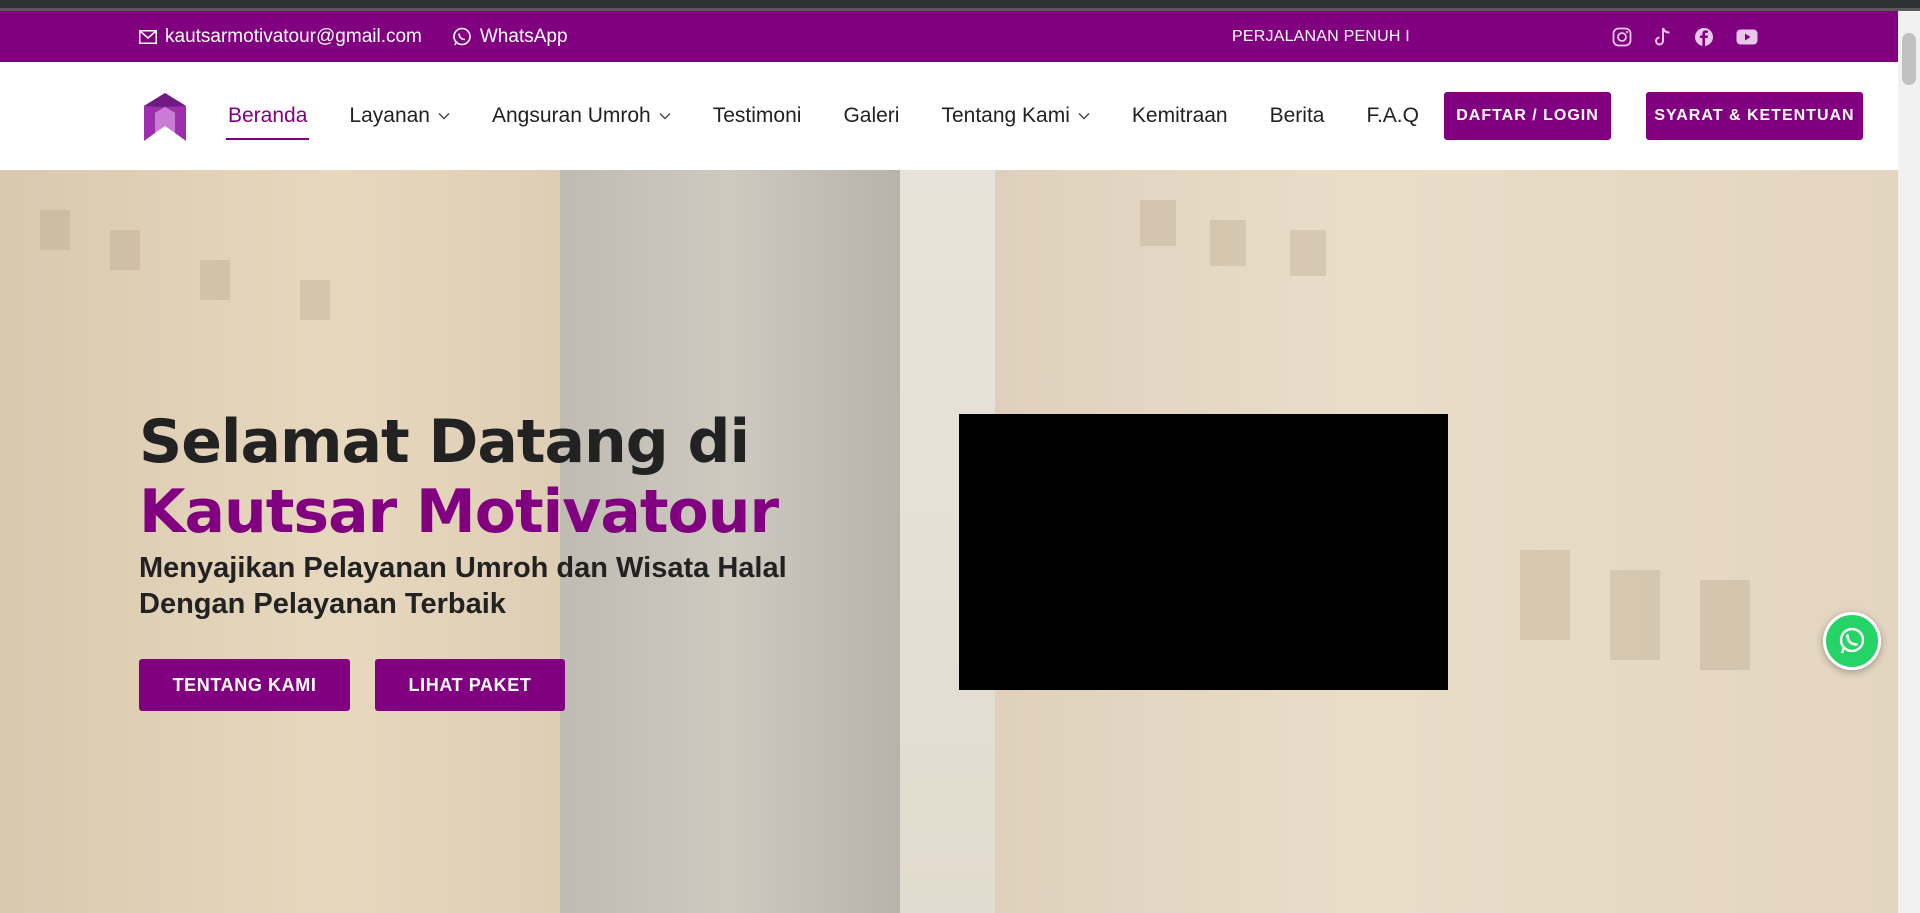  Describe the element at coordinates (1321, 36) in the screenshot. I see `marquee-text: PERJALANAN PENUH I` at that location.